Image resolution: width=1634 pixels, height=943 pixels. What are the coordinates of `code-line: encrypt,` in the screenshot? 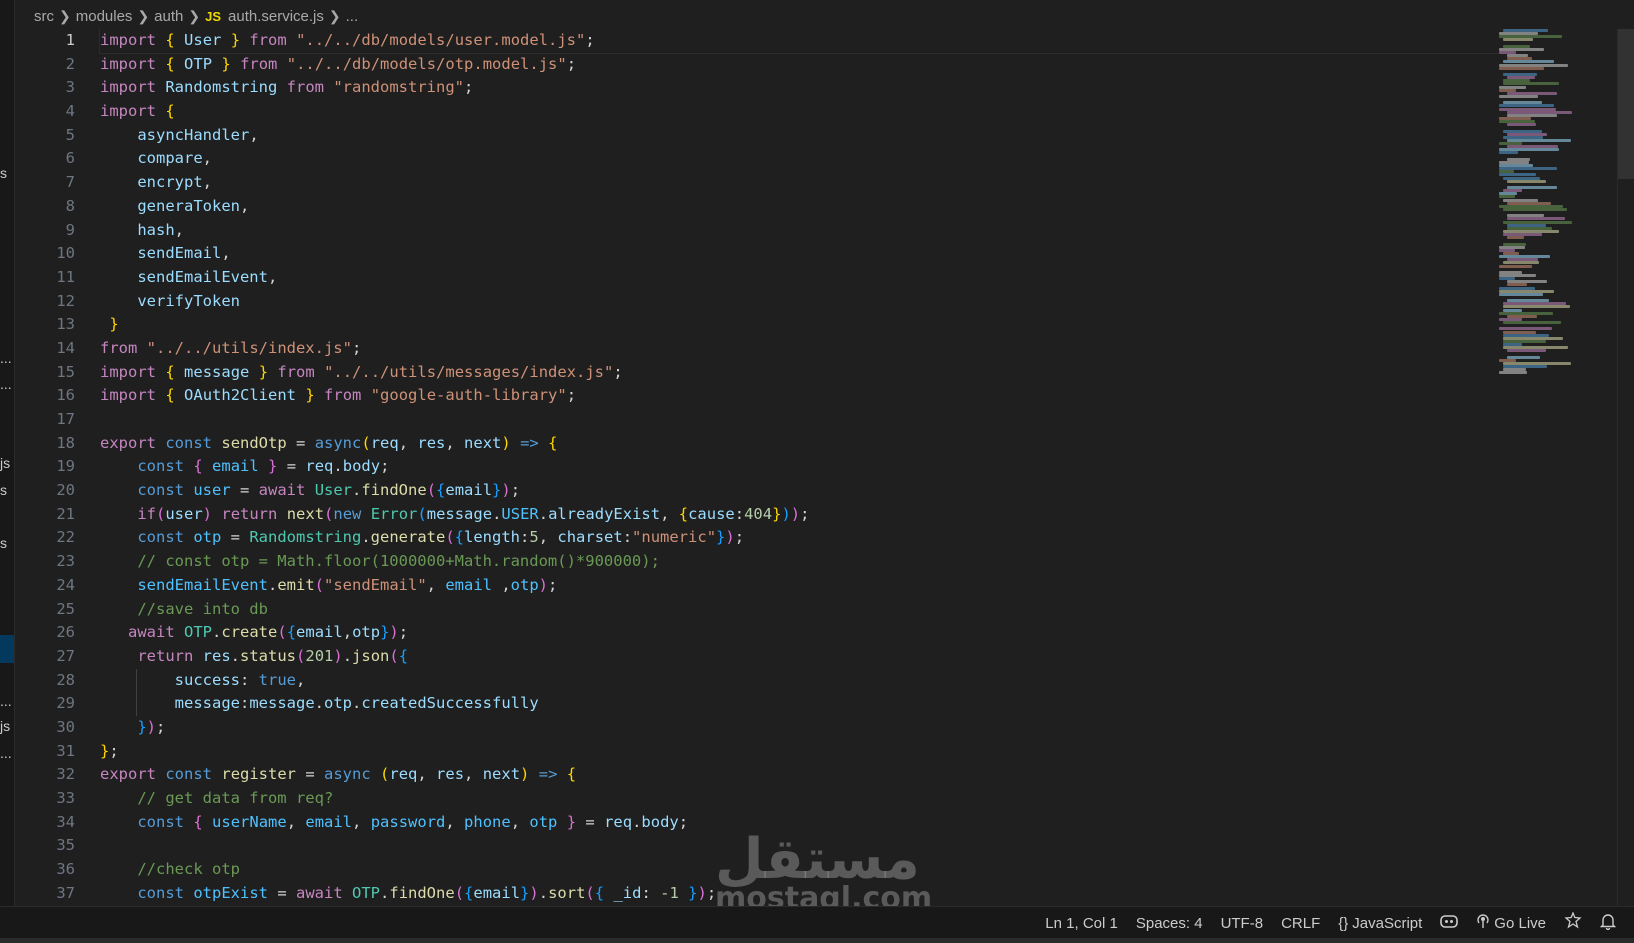 It's located at (799, 183).